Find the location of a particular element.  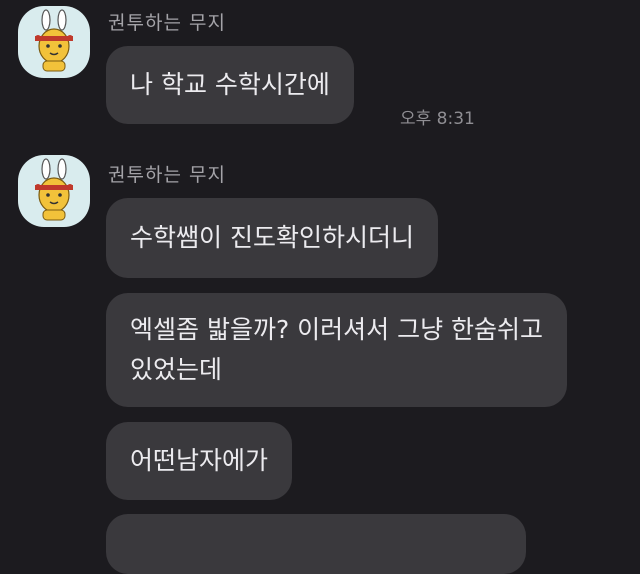

message-text: 수학쌤이 진도확인하시더니 is located at coordinates (272, 237).